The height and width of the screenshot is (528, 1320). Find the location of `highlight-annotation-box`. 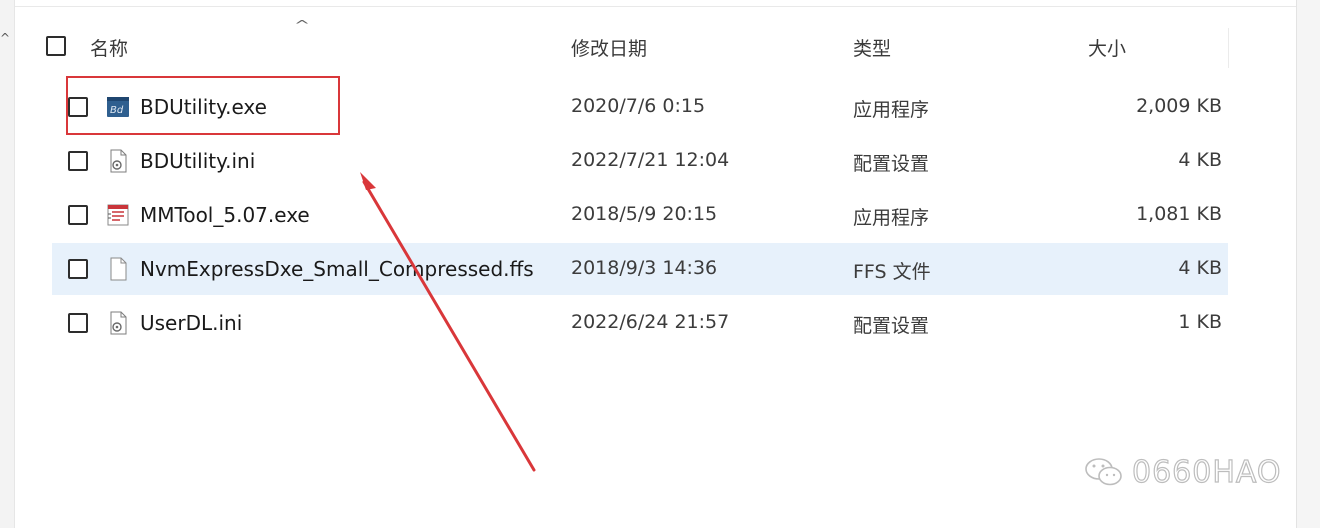

highlight-annotation-box is located at coordinates (203, 105).